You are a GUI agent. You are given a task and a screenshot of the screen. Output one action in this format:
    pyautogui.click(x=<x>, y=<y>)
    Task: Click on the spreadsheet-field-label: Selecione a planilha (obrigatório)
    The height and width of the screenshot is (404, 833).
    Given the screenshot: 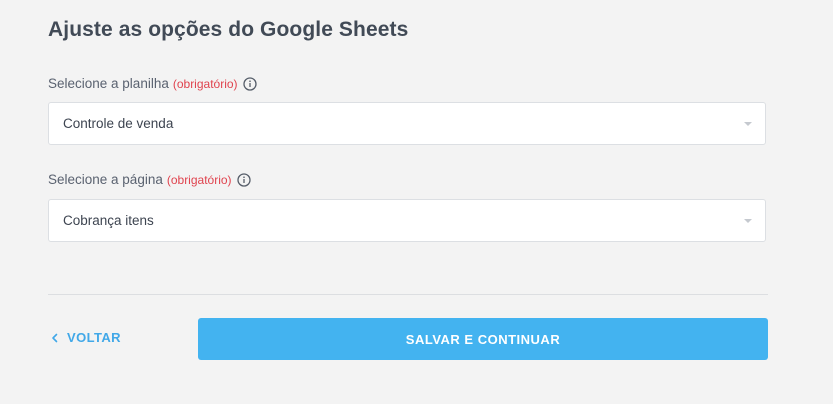 What is the action you would take?
    pyautogui.click(x=152, y=83)
    